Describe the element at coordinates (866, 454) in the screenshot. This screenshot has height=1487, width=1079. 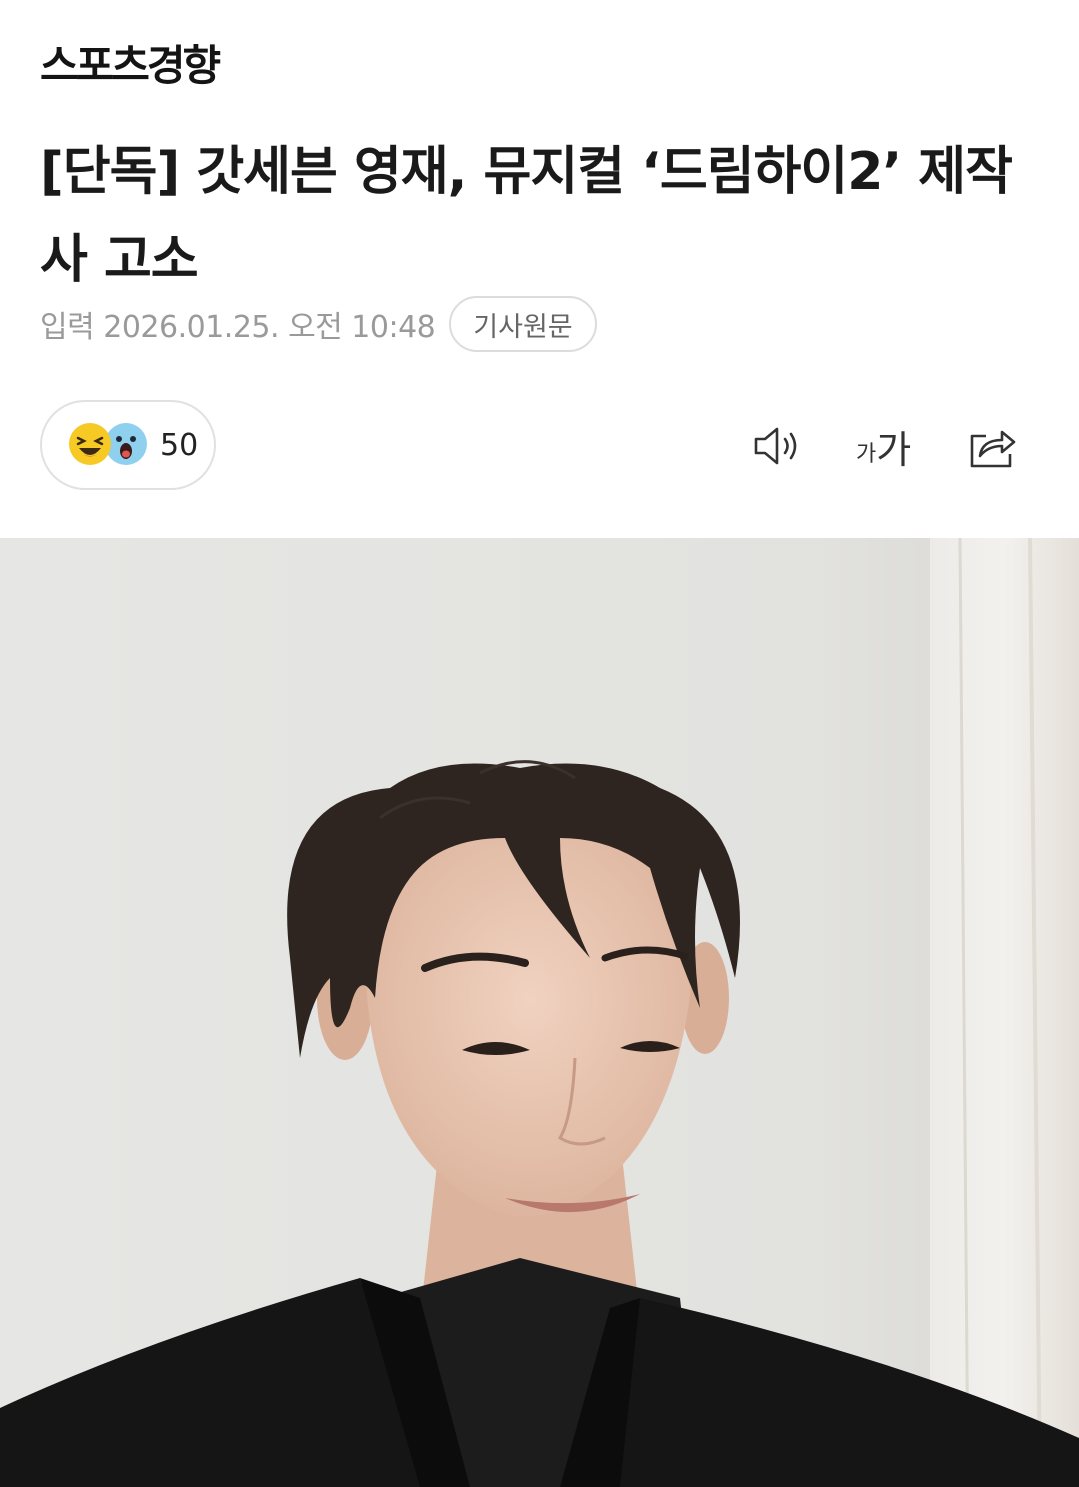
I see `font-small-glyph: 가` at that location.